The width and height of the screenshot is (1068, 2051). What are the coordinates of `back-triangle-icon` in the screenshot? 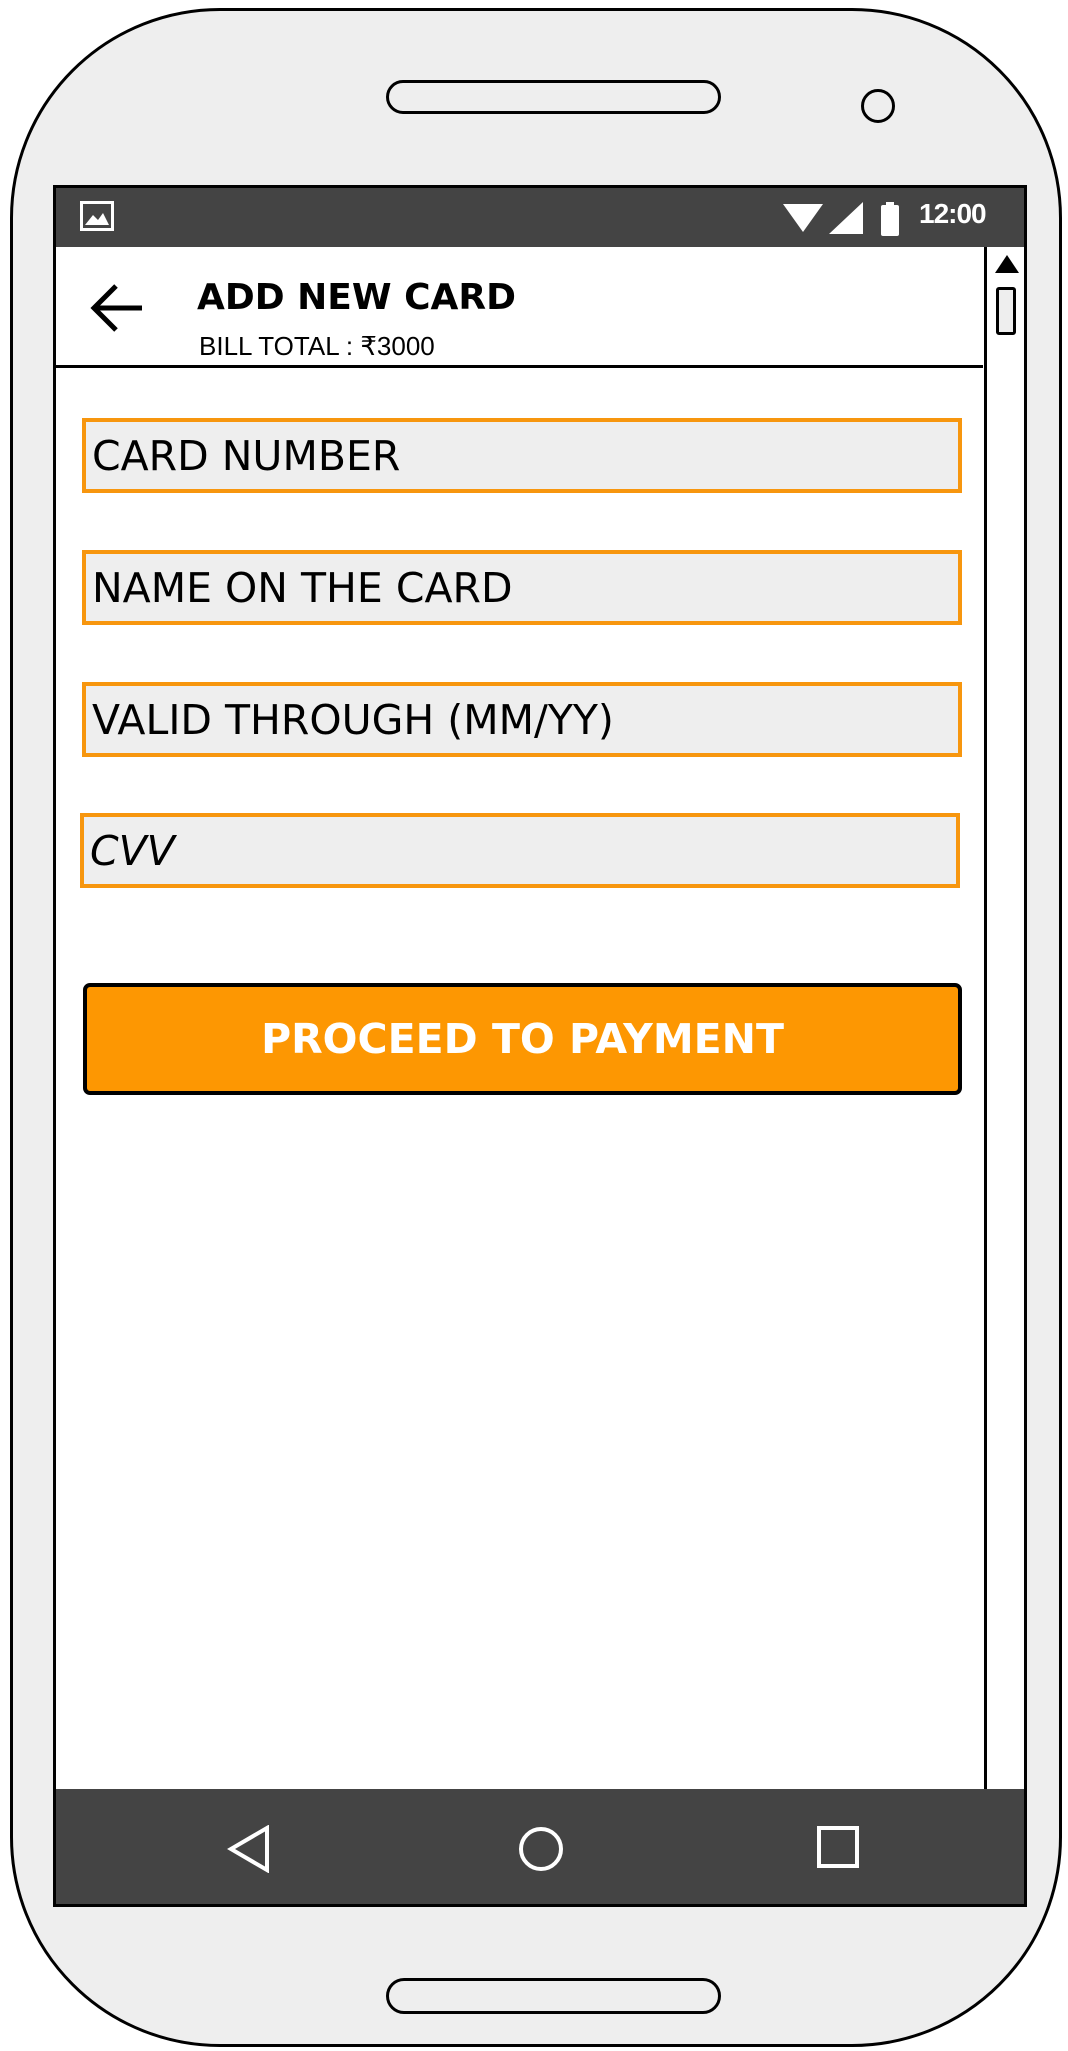 It's located at (249, 1849).